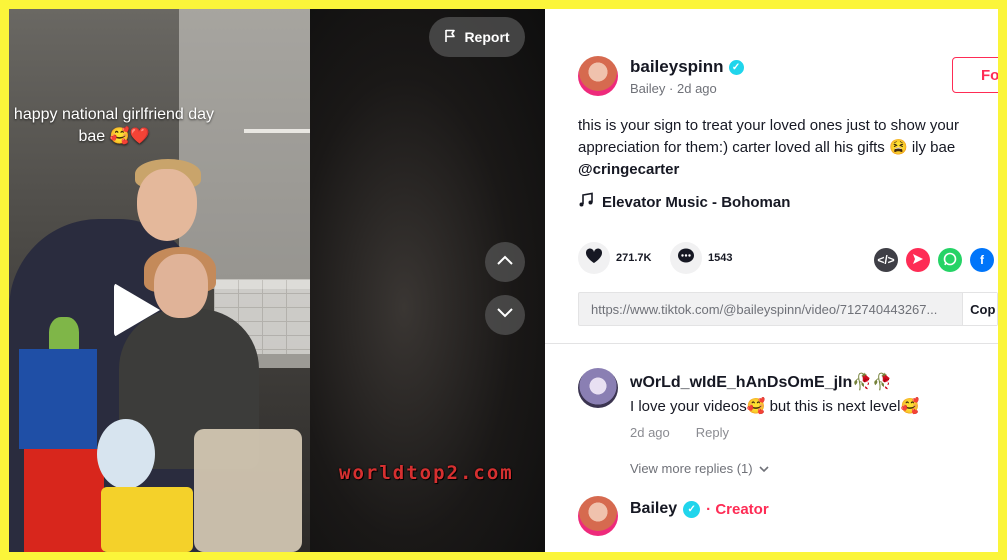 This screenshot has height=560, width=1007. What do you see at coordinates (628, 169) in the screenshot?
I see `mention-link: @cringecarter` at bounding box center [628, 169].